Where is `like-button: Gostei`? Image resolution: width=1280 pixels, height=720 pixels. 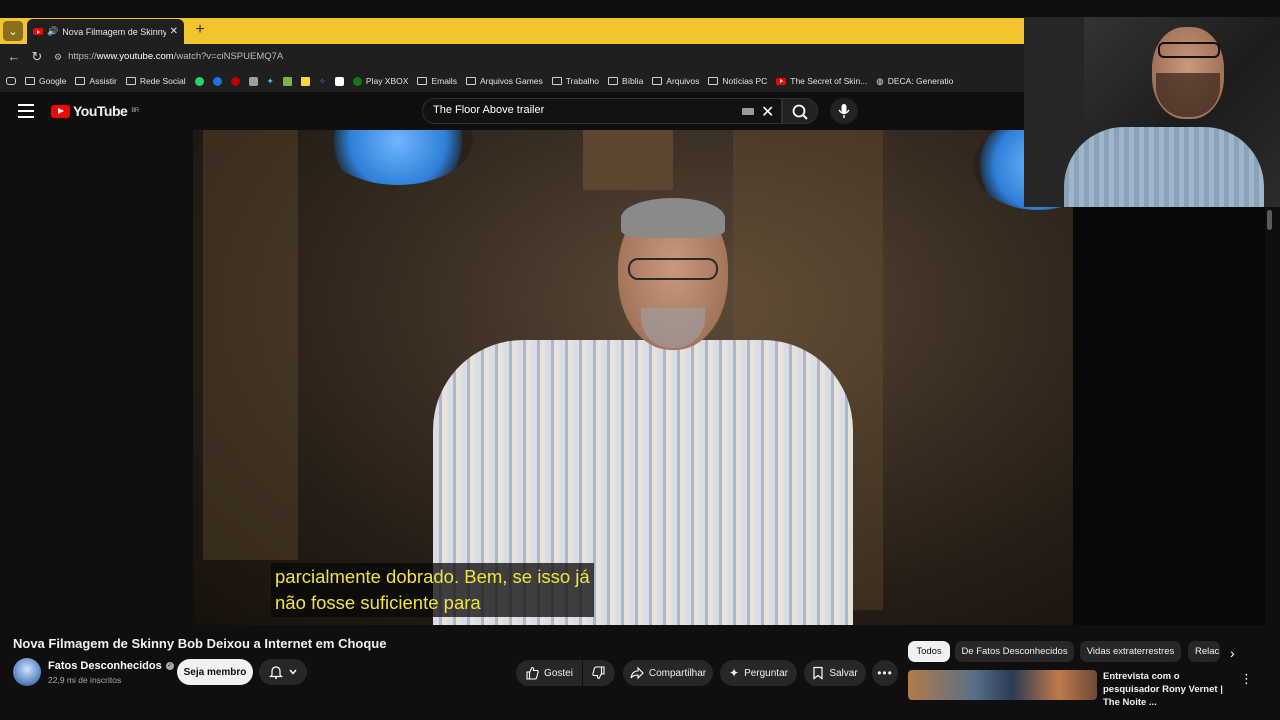
like-button: Gostei is located at coordinates (549, 673).